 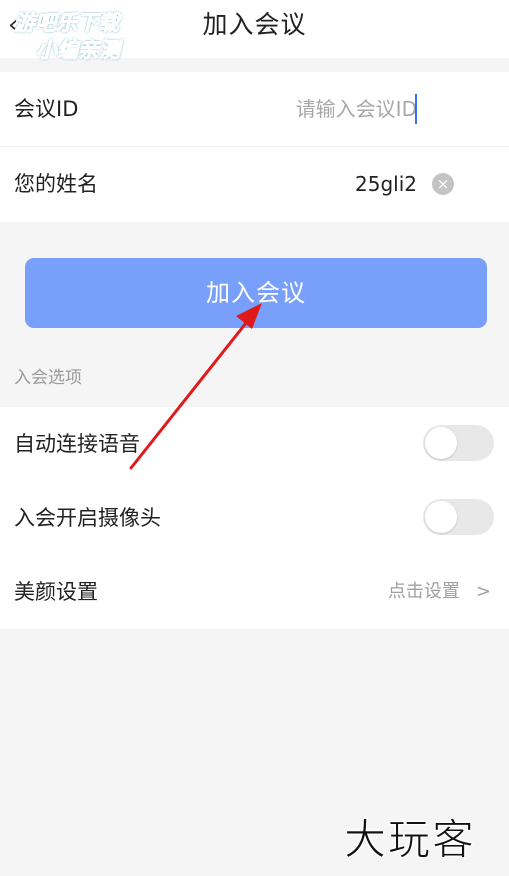 I want to click on camera-on-toggle, so click(x=458, y=517).